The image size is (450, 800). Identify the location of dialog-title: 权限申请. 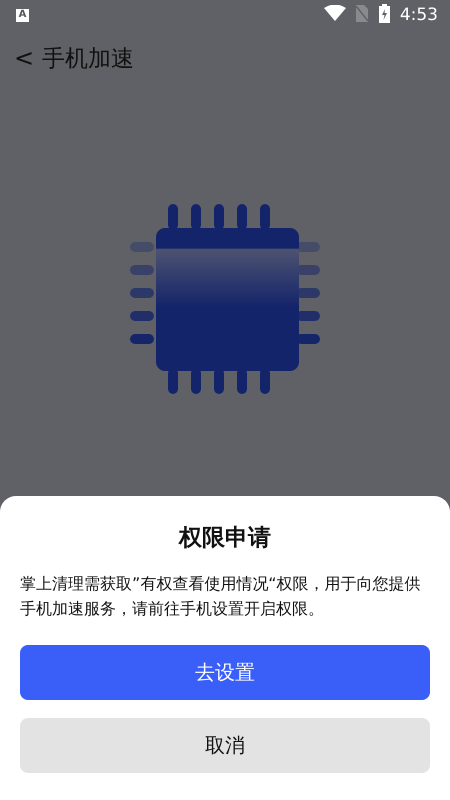
(224, 538).